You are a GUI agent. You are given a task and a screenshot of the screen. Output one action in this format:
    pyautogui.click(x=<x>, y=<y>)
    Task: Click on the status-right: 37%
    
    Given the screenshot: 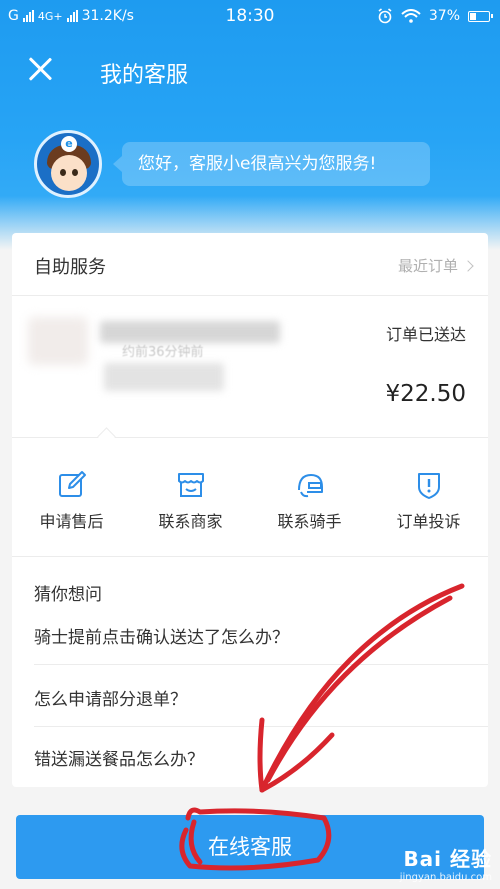 What is the action you would take?
    pyautogui.click(x=435, y=16)
    